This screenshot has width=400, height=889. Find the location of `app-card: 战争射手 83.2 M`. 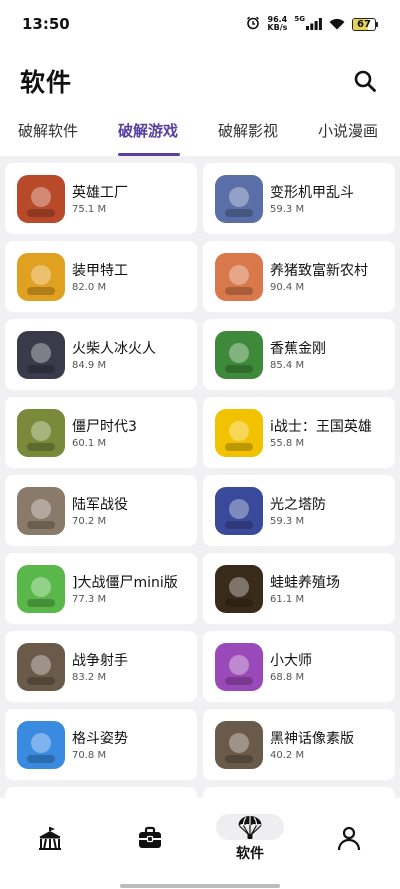

app-card: 战争射手 83.2 M is located at coordinates (101, 666).